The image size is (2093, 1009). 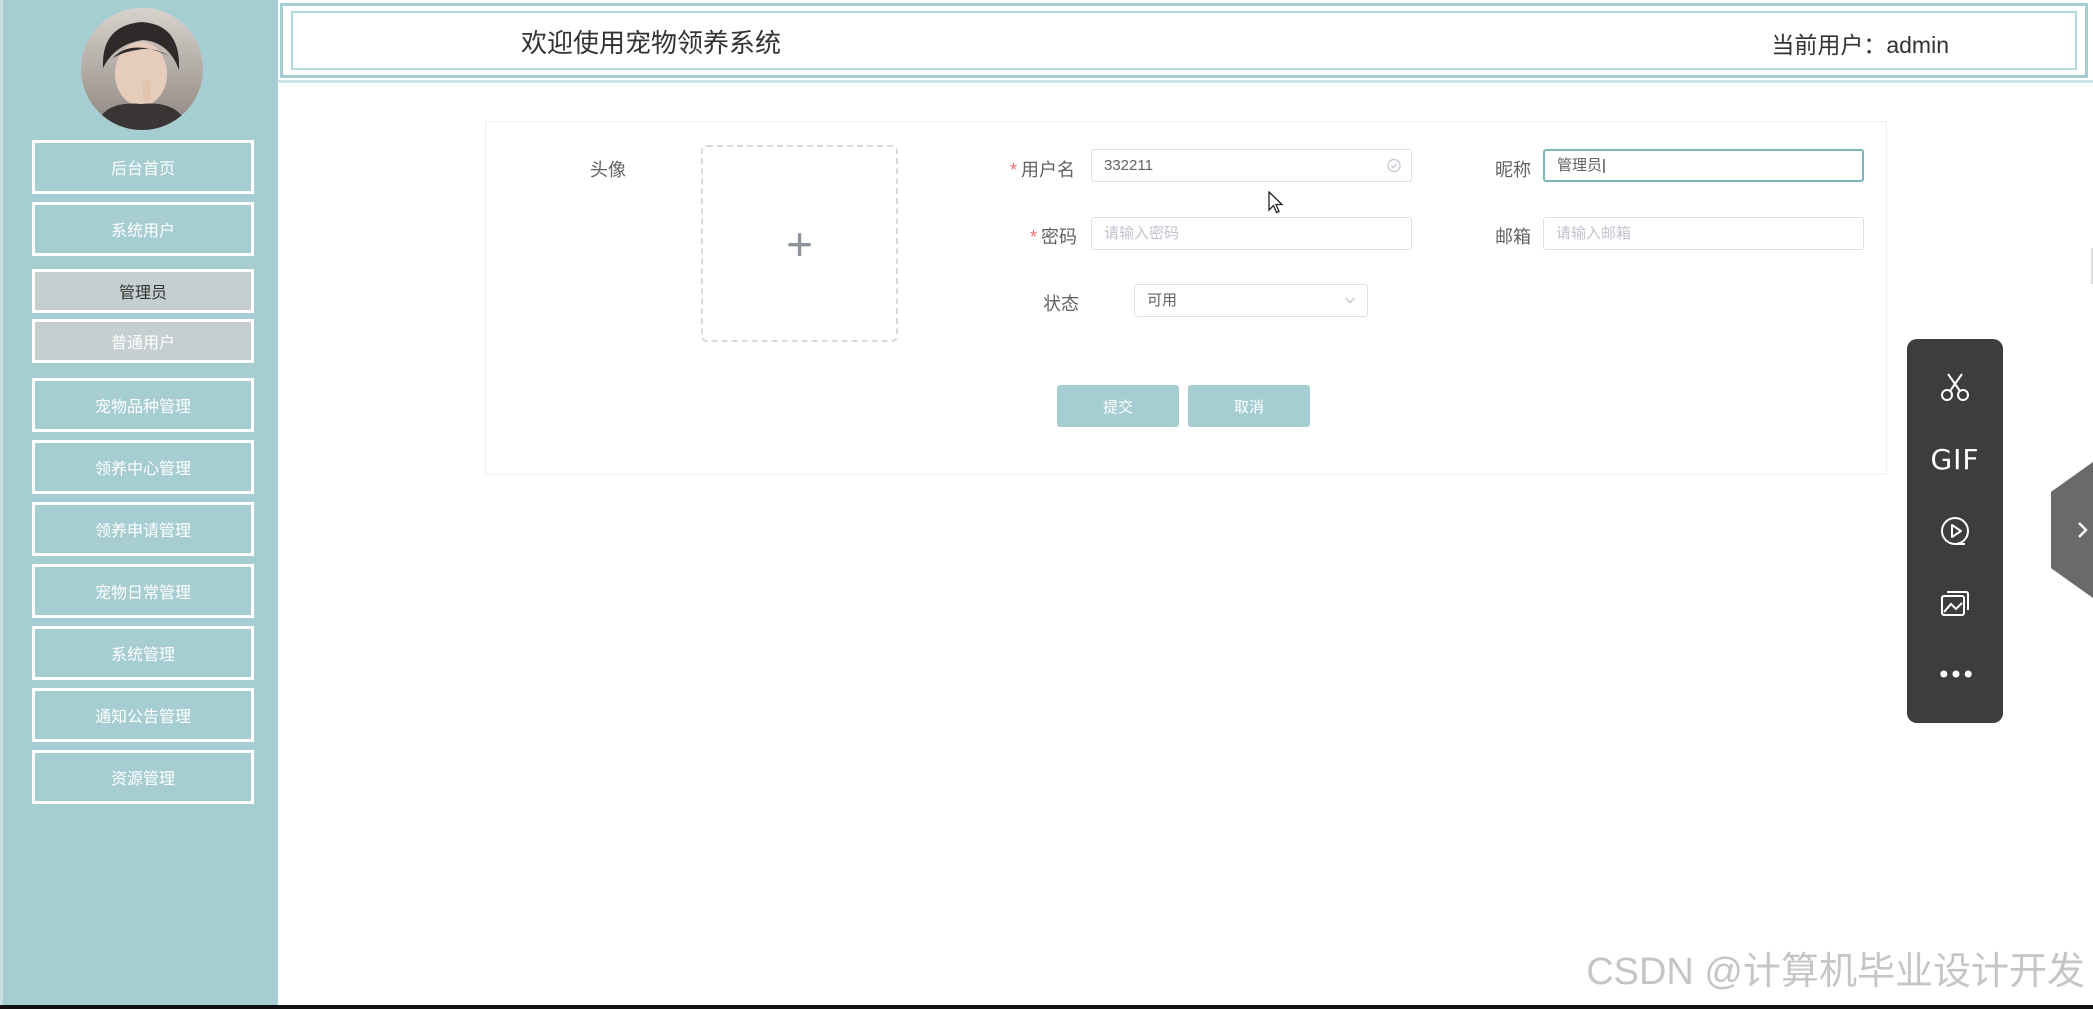 I want to click on record-icon, so click(x=1955, y=531).